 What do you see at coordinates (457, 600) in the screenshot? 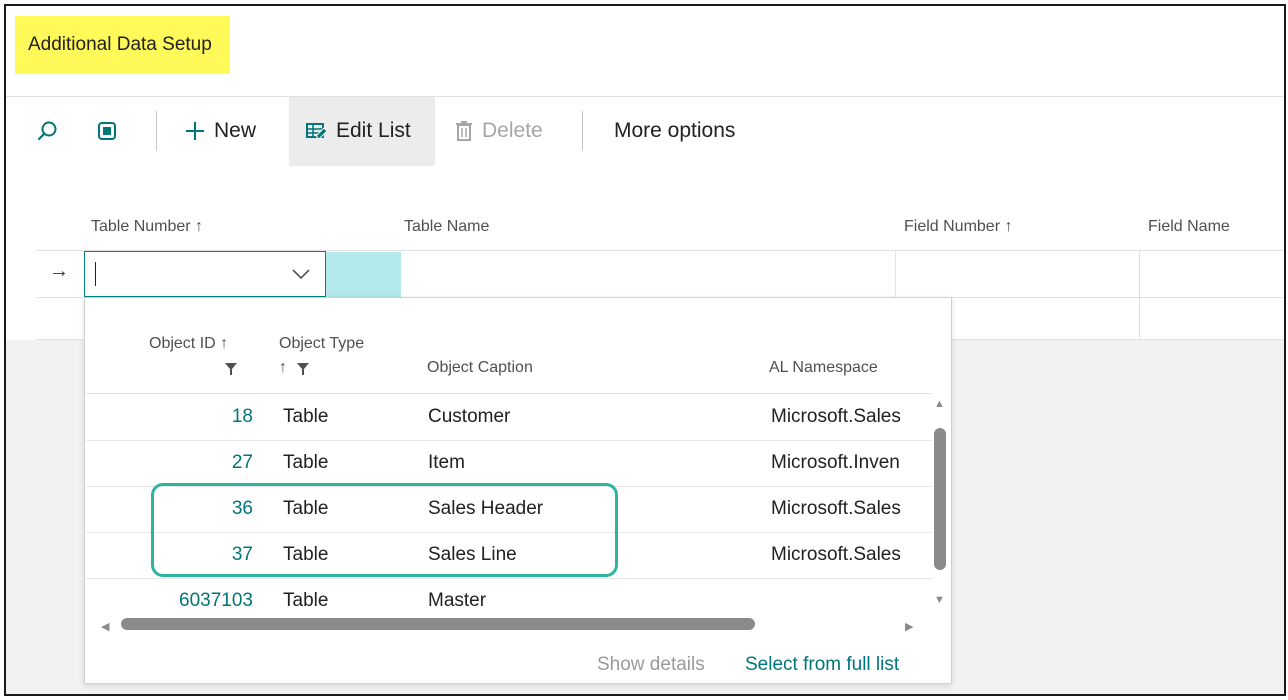
I see `object-caption-cell: Master` at bounding box center [457, 600].